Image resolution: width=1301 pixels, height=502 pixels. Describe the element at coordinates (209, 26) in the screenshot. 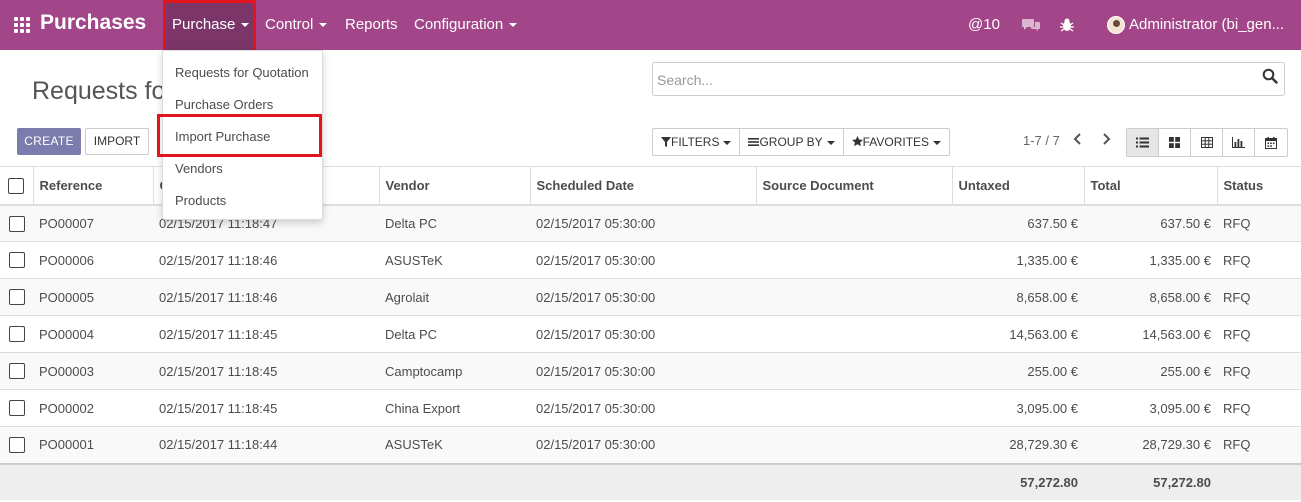

I see `menu-purchase: Purchase` at that location.